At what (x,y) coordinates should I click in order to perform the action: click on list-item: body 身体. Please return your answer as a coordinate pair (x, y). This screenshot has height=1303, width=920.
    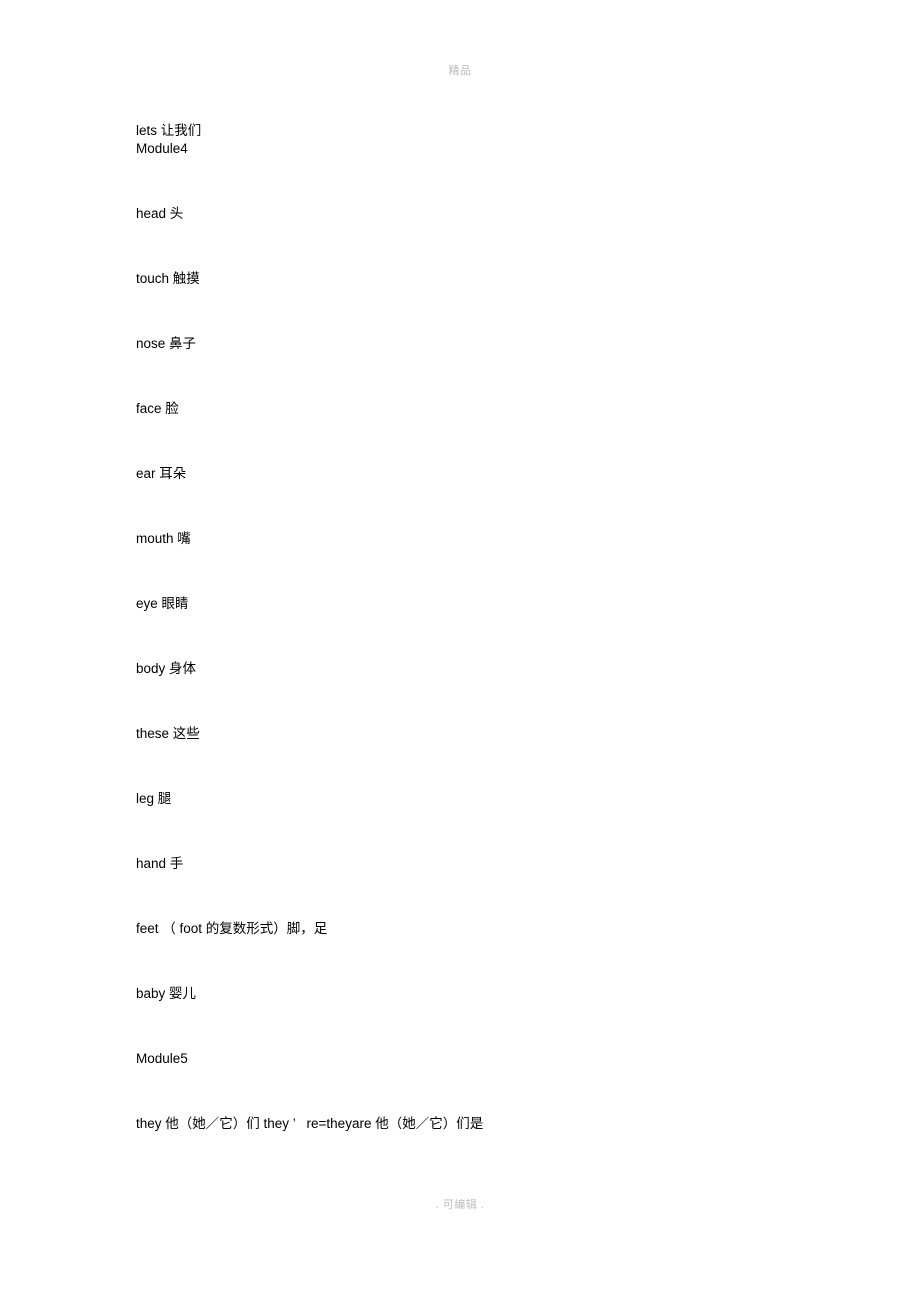
    Looking at the image, I should click on (166, 668).